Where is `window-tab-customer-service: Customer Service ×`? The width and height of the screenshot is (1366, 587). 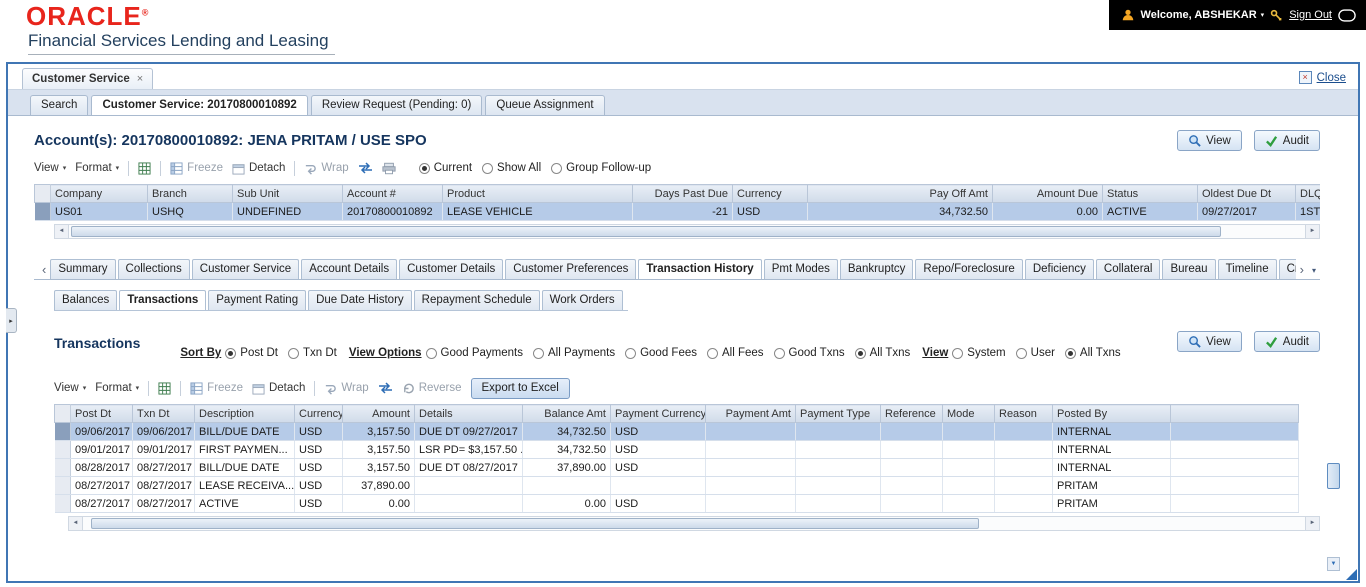 window-tab-customer-service: Customer Service × is located at coordinates (88, 78).